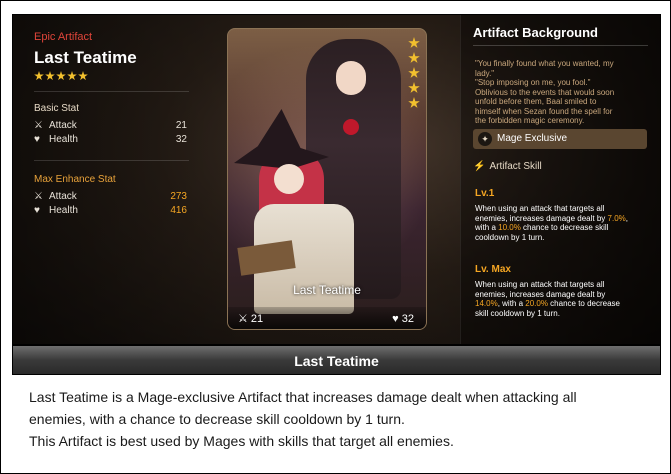 This screenshot has width=671, height=474. What do you see at coordinates (485, 139) in the screenshot?
I see `mage-class-icon: ✦` at bounding box center [485, 139].